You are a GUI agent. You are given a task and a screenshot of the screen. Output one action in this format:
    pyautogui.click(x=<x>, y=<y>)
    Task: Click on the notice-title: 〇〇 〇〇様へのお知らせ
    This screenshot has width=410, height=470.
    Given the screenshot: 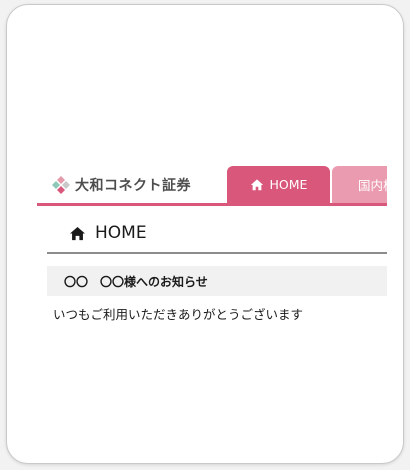 What is the action you would take?
    pyautogui.click(x=136, y=281)
    